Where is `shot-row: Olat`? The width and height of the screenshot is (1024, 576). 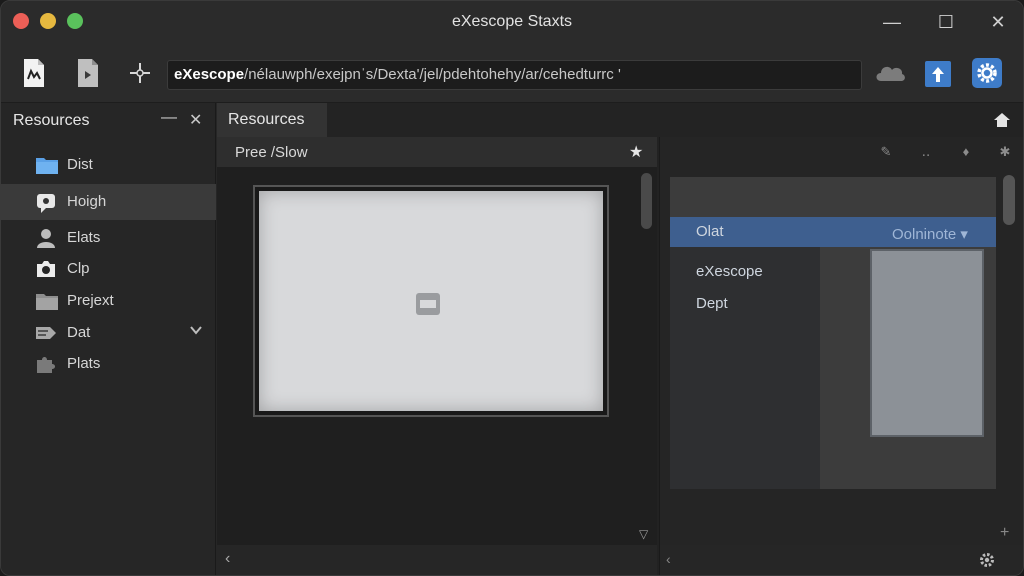 shot-row: Olat is located at coordinates (710, 231).